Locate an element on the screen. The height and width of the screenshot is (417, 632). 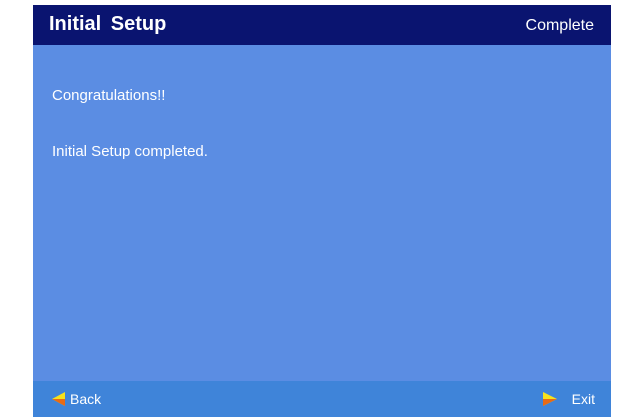
arrow-right-icon is located at coordinates (549, 399).